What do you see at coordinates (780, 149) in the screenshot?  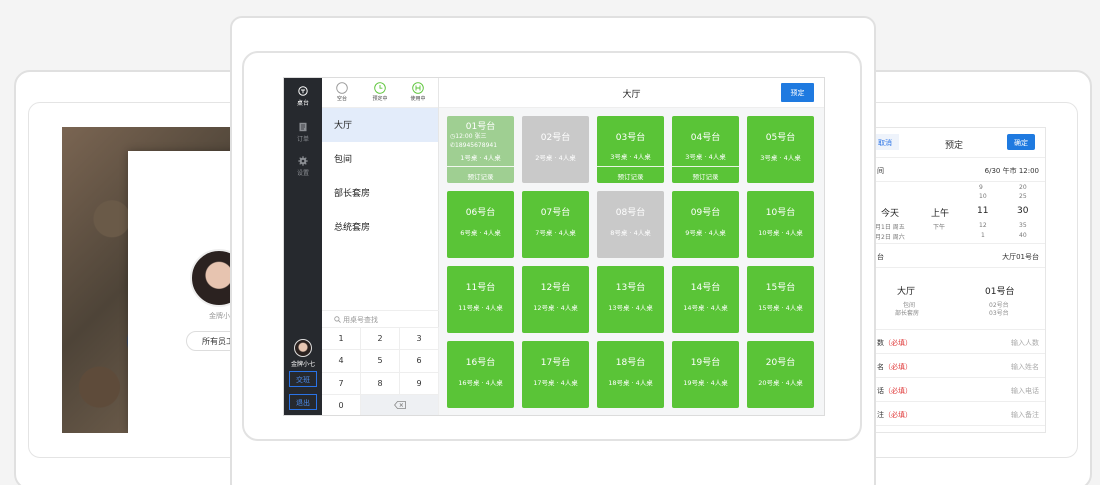 I see `table-card: 05号台 3号桌 · 4人桌` at bounding box center [780, 149].